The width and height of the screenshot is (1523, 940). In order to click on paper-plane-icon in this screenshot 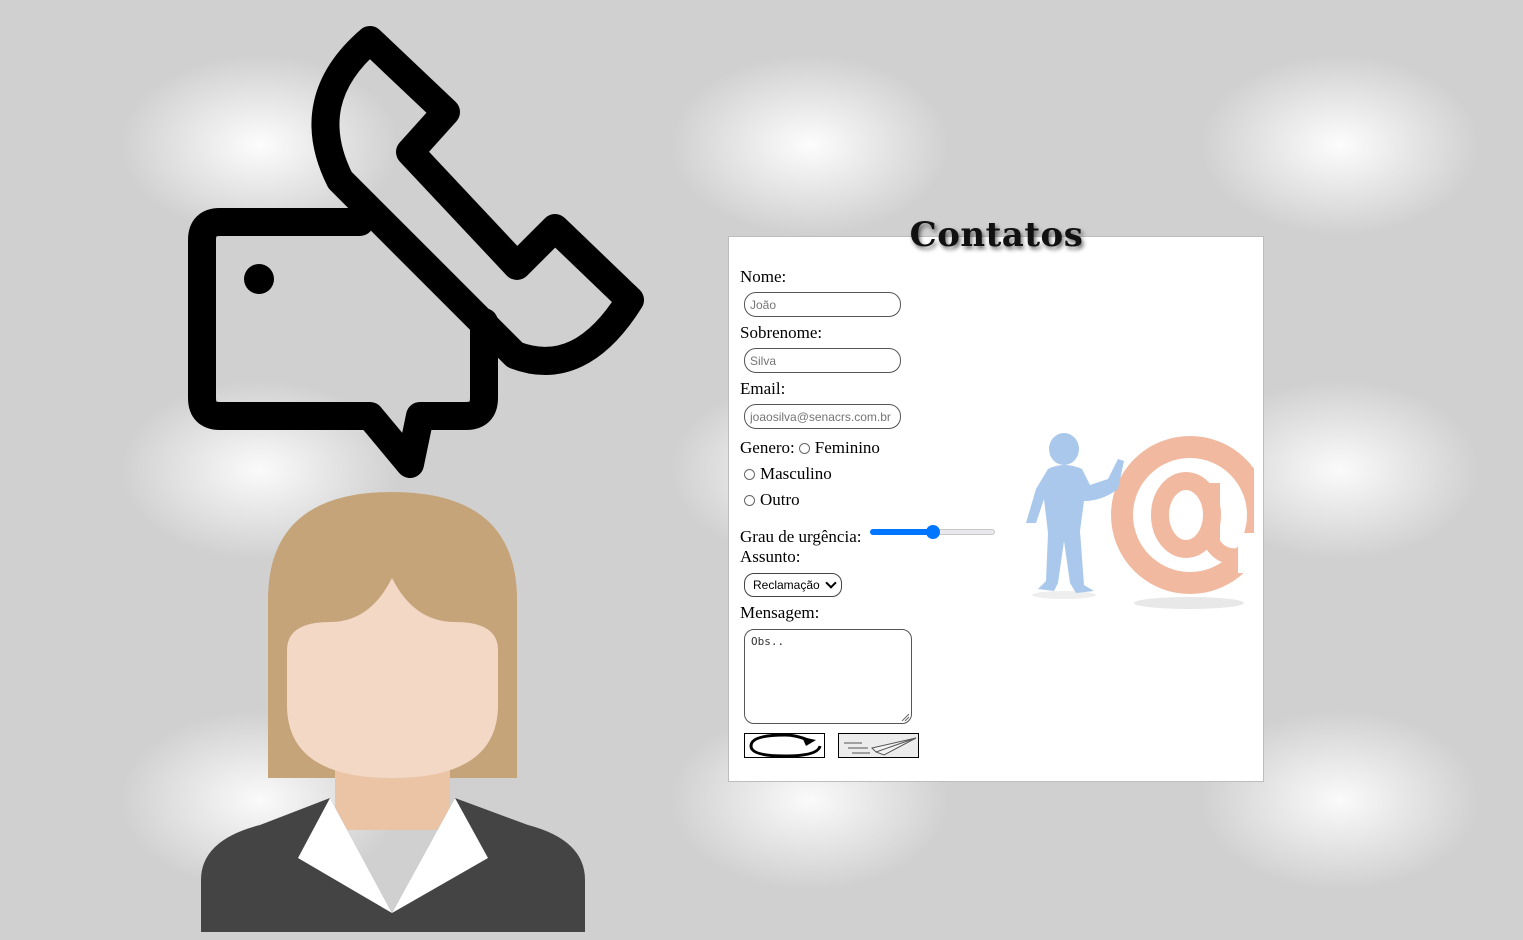, I will do `click(879, 746)`.